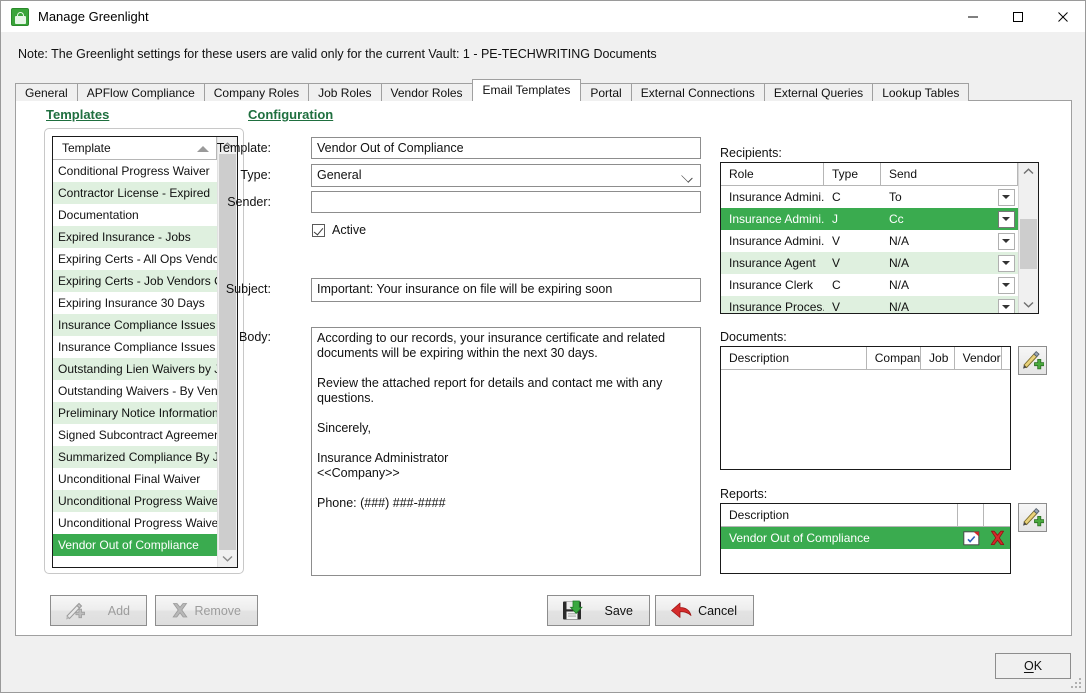 This screenshot has width=1086, height=693. What do you see at coordinates (118, 610) in the screenshot?
I see `add-button-label: Add` at bounding box center [118, 610].